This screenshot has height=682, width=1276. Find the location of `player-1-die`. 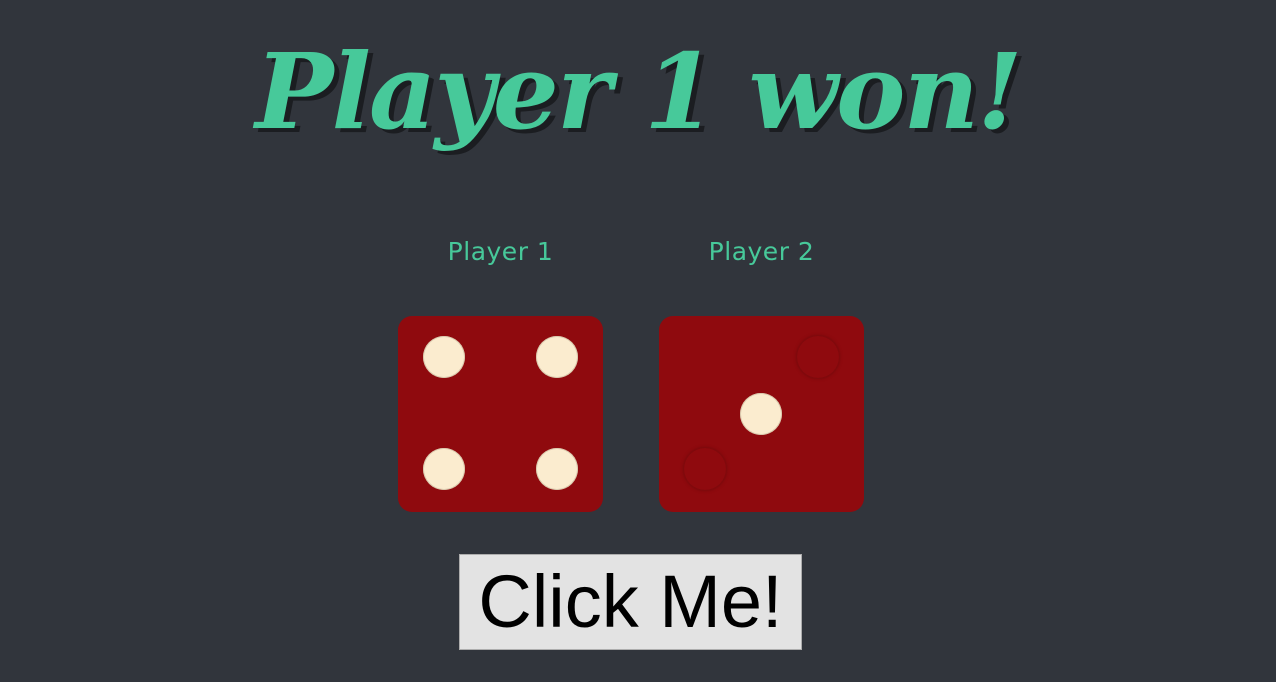

player-1-die is located at coordinates (500, 414).